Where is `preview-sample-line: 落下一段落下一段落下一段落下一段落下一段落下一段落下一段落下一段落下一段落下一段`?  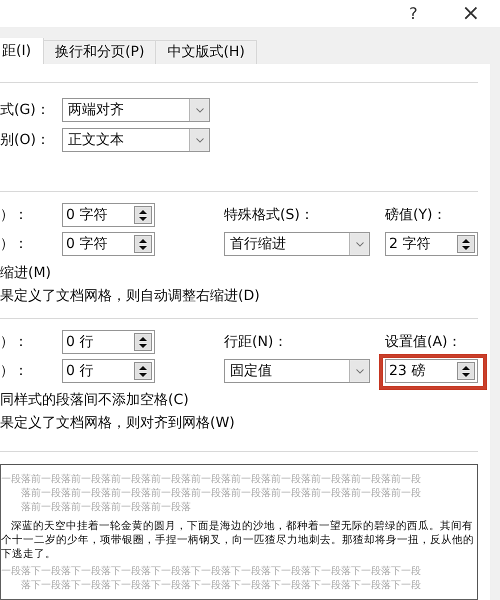
preview-sample-line: 落下一段落下一段落下一段落下一段落下一段落下一段落下一段落下一段落下一段落下一段 is located at coordinates (221, 586).